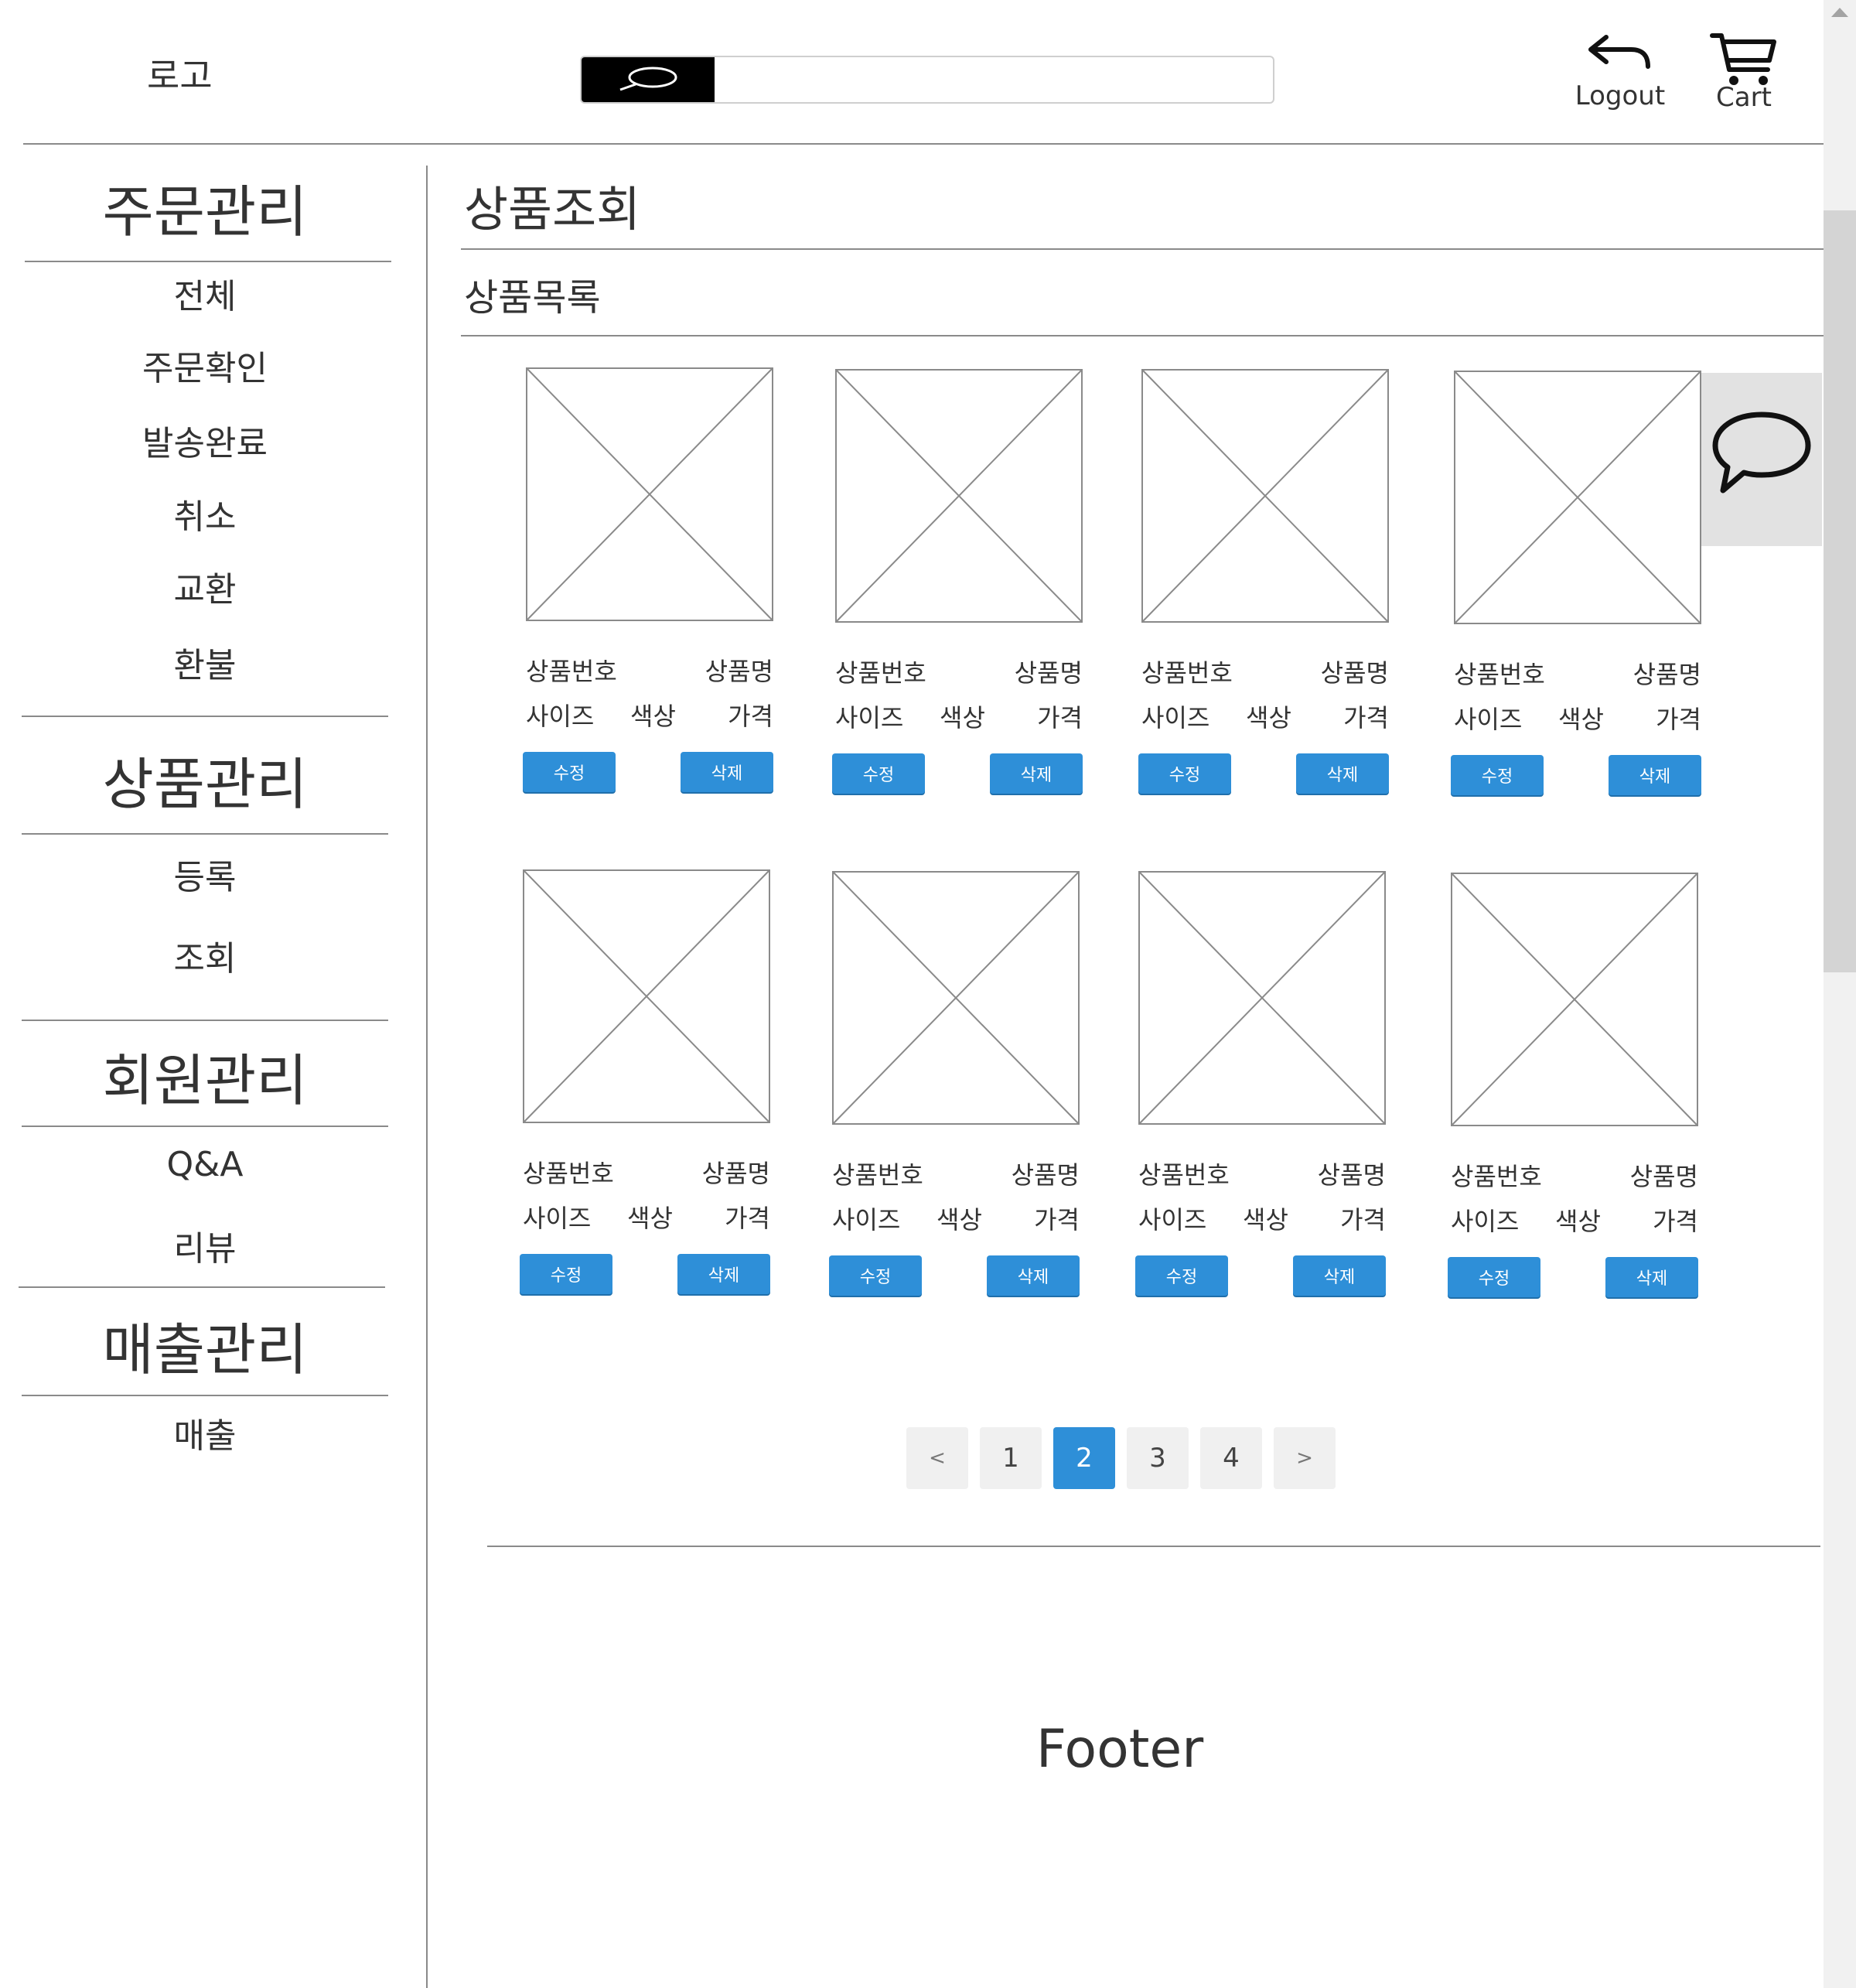  I want to click on sidebar-item-exchange: 교환, so click(205, 587).